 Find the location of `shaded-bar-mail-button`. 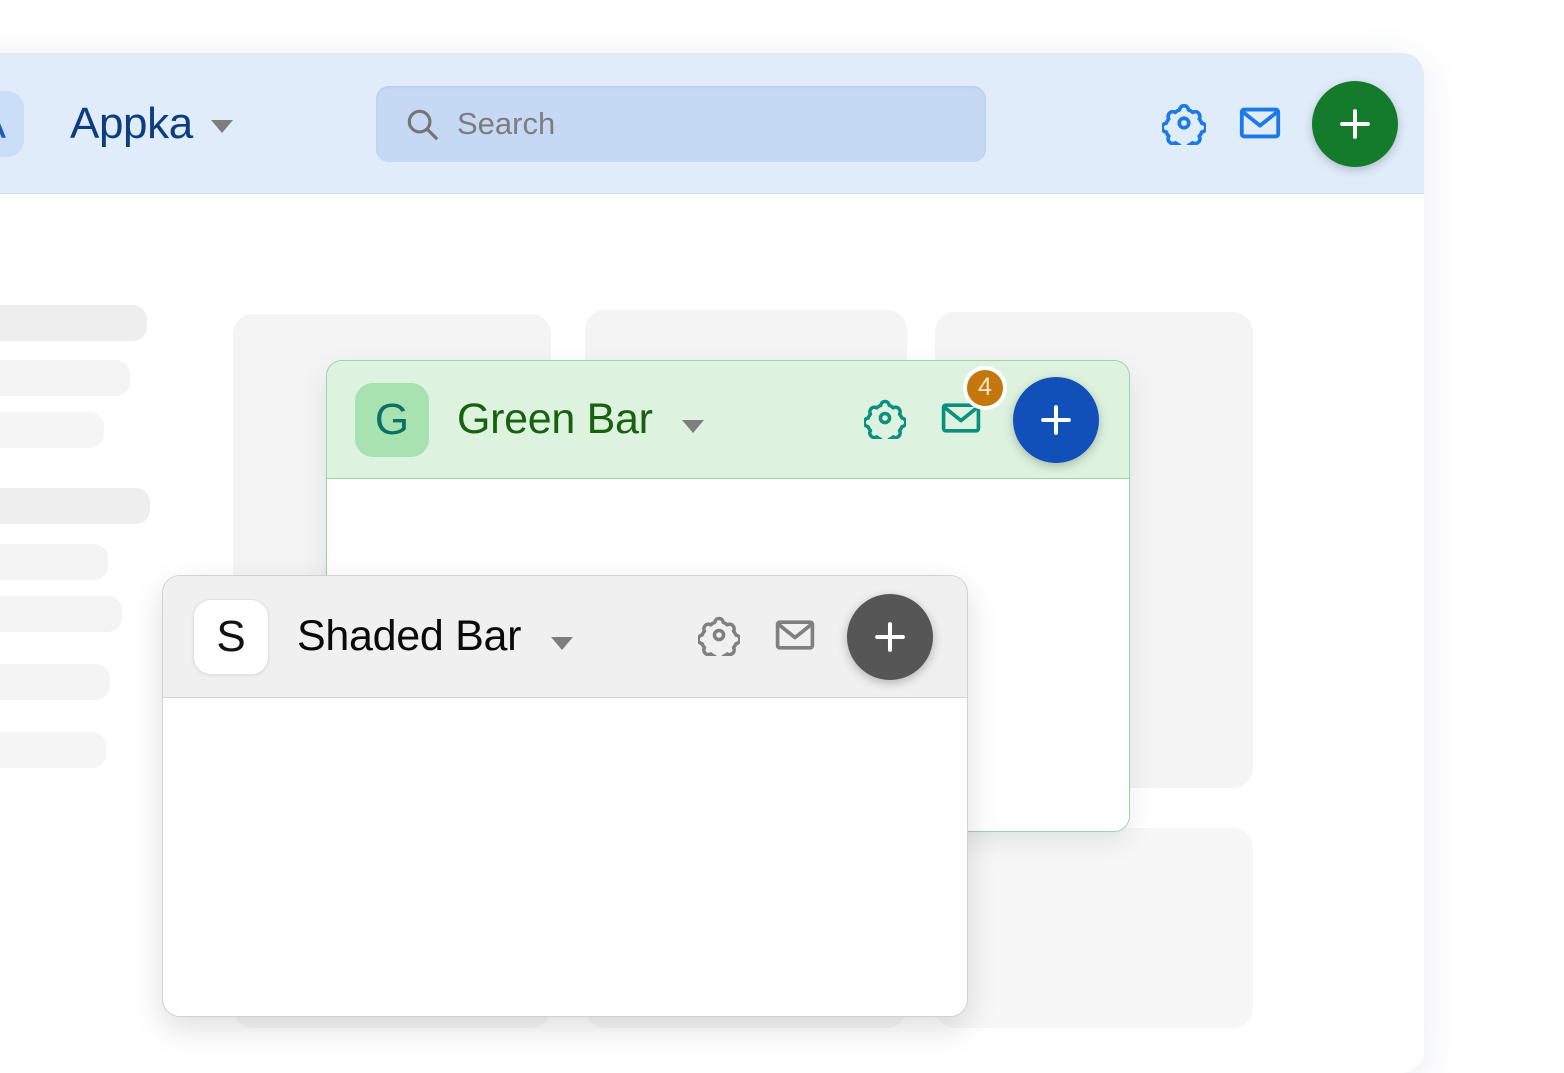

shaded-bar-mail-button is located at coordinates (795, 637).